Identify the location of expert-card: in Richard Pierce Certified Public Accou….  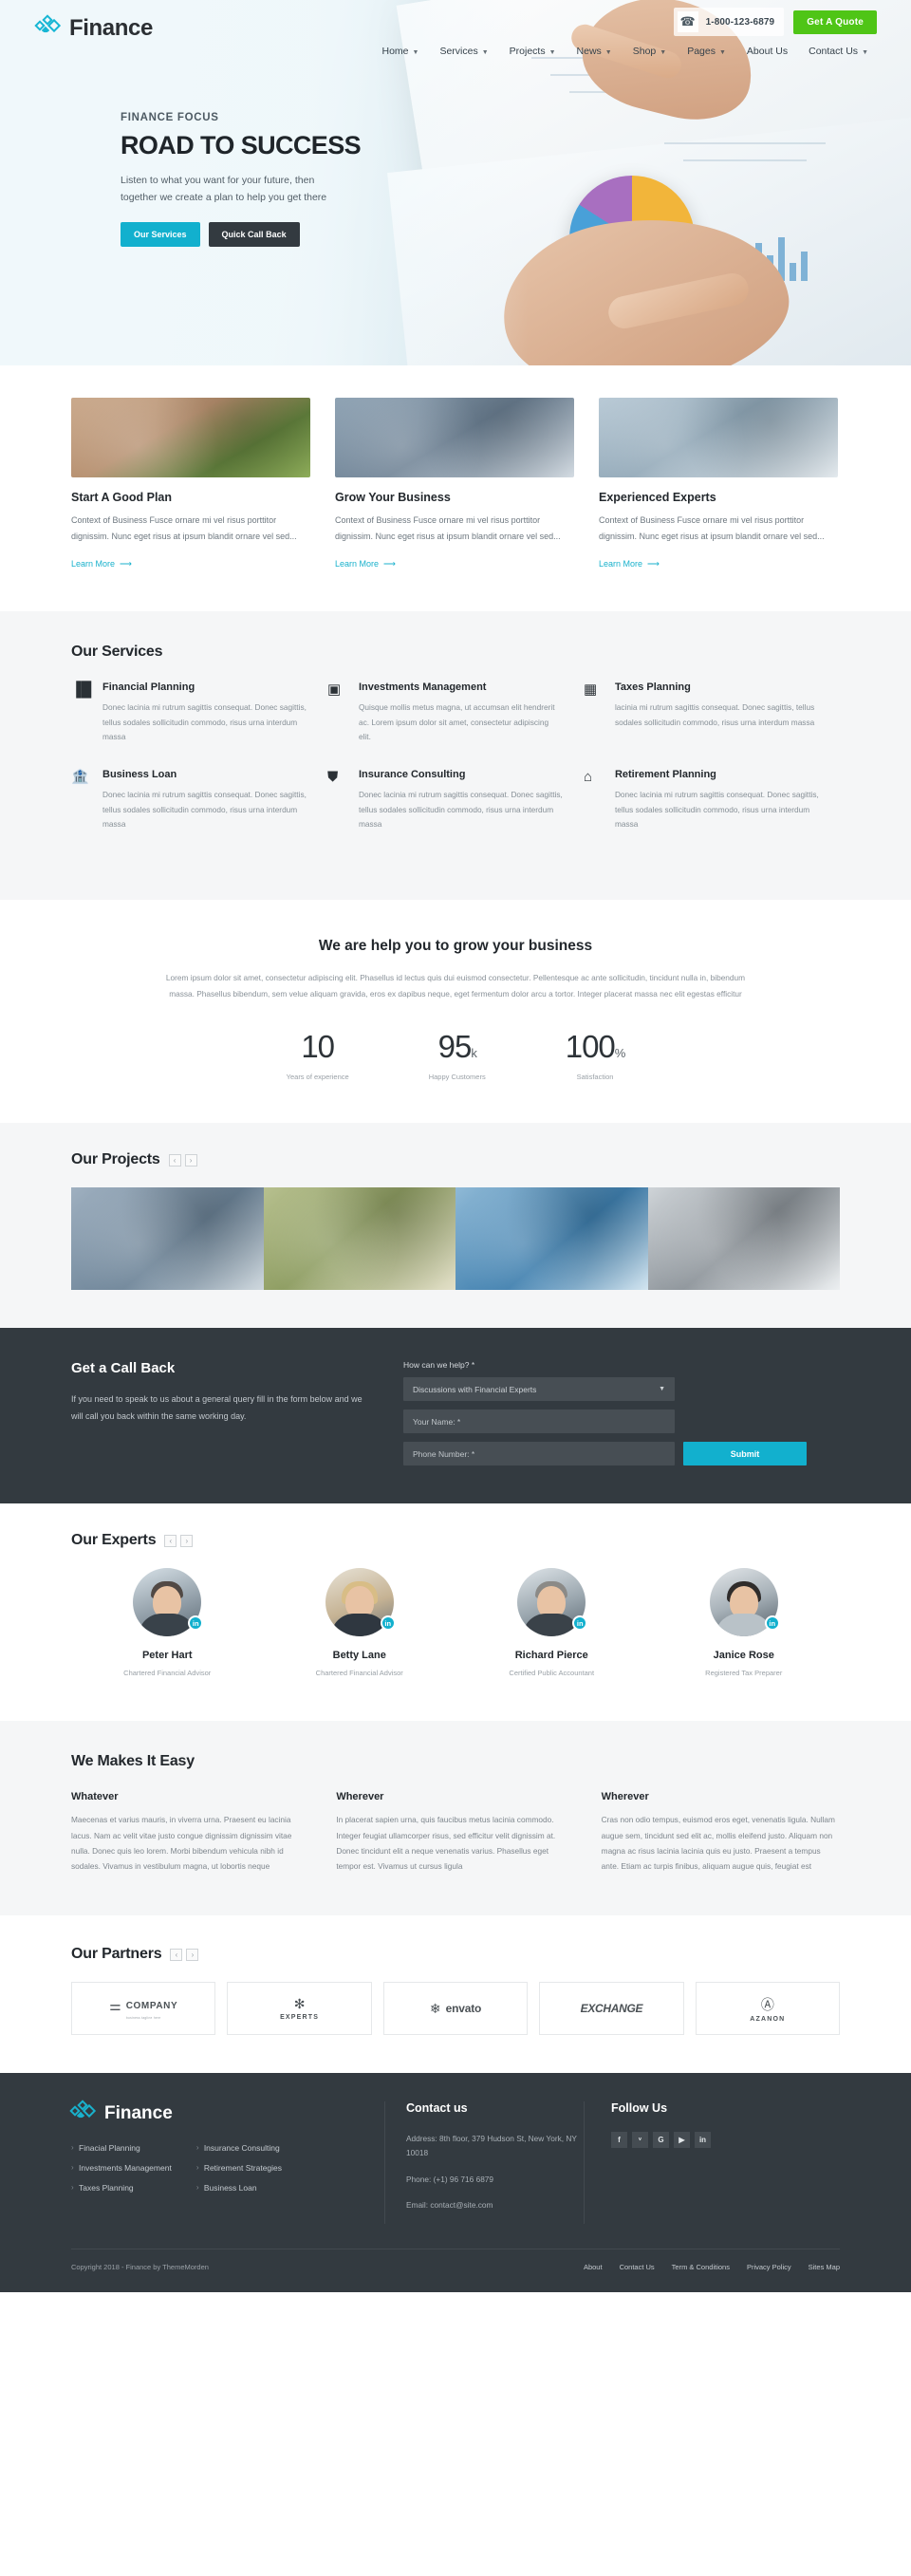
(552, 1622).